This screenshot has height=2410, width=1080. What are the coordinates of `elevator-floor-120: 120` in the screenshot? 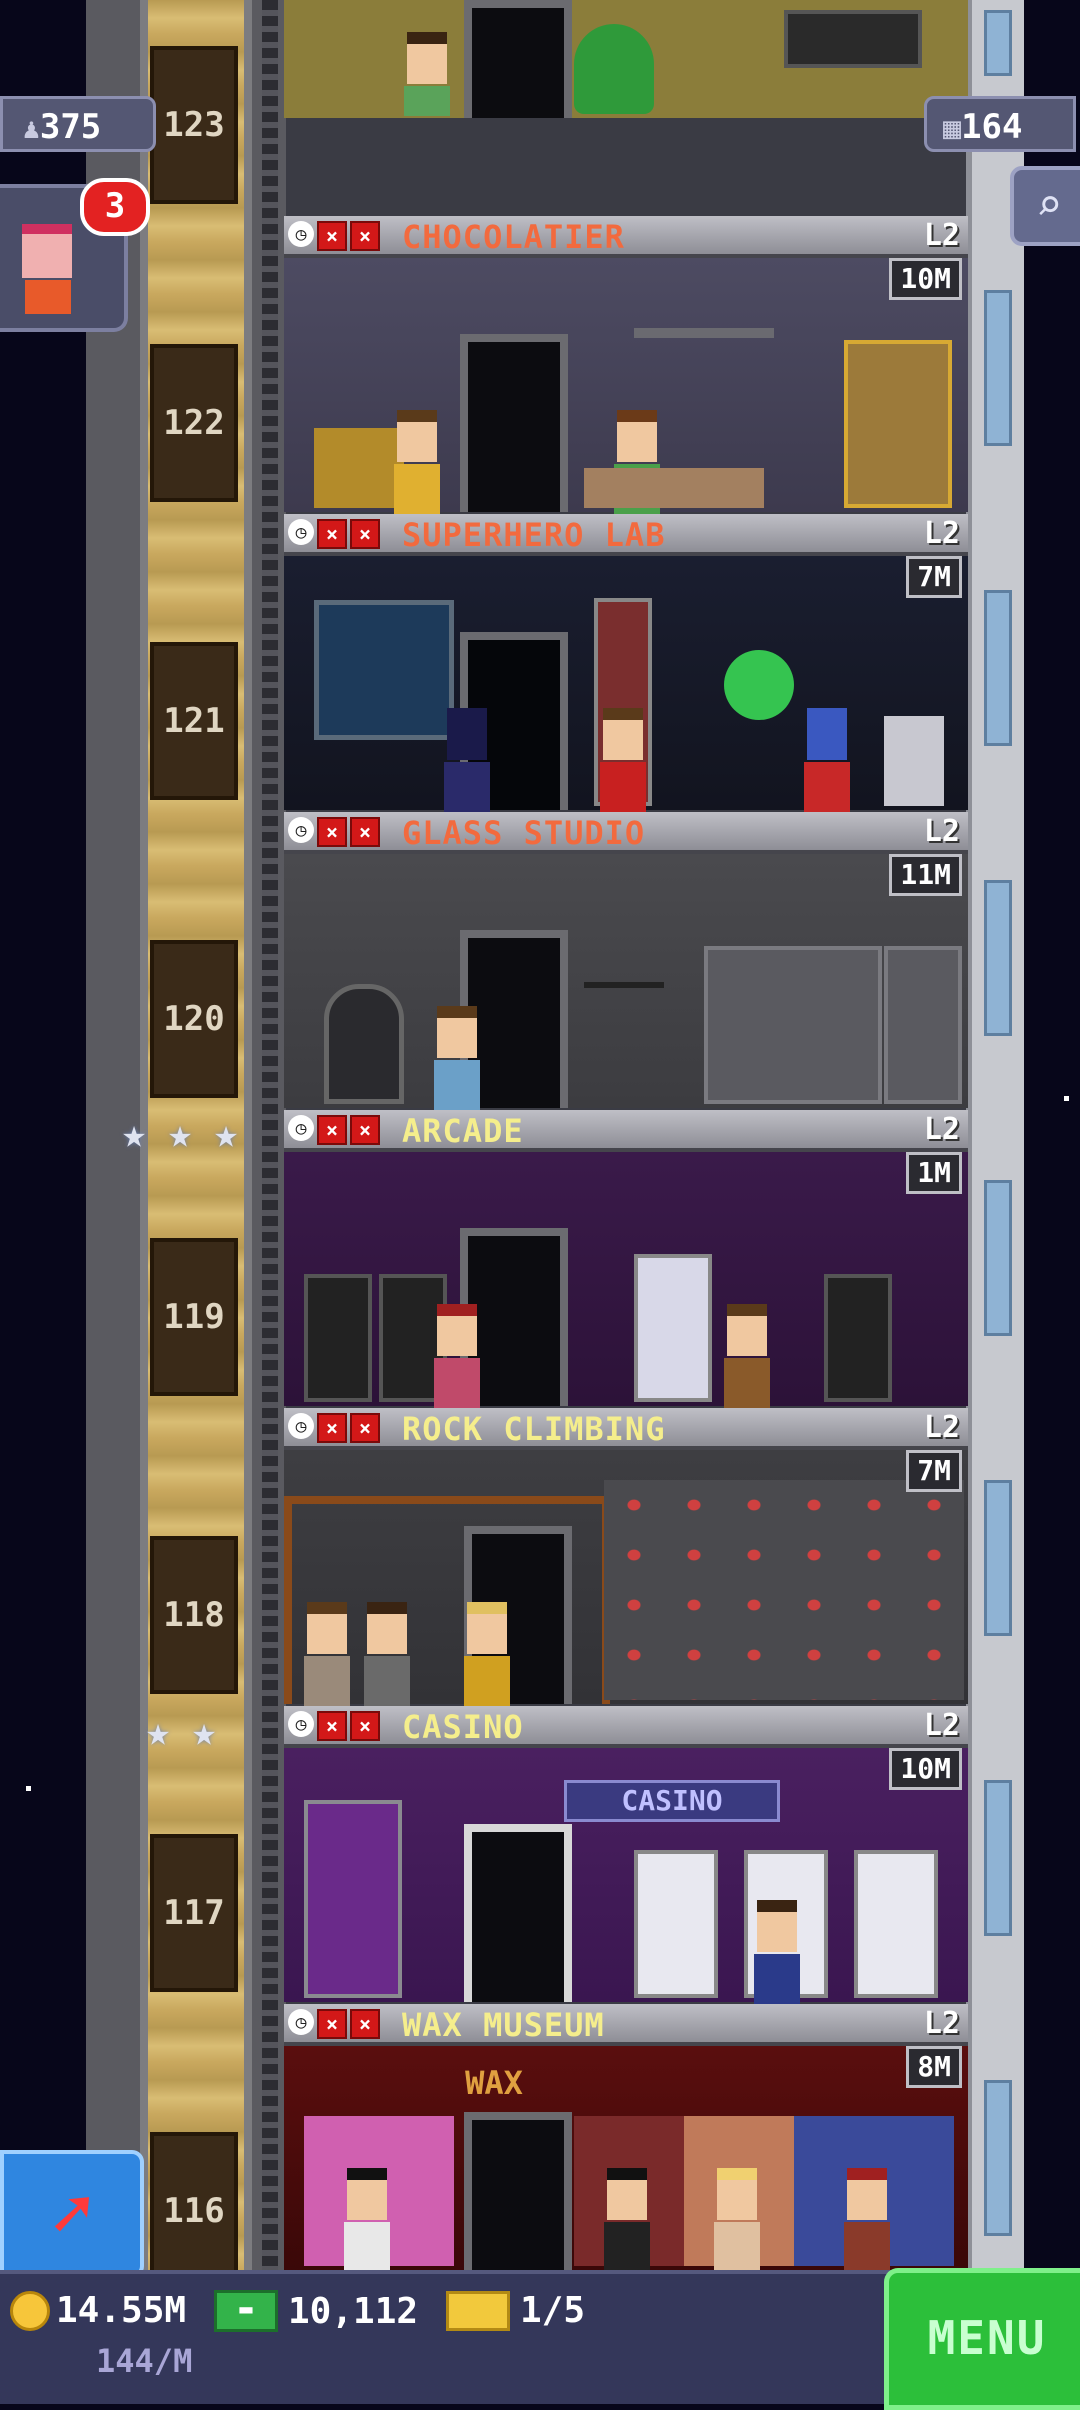 It's located at (194, 1019).